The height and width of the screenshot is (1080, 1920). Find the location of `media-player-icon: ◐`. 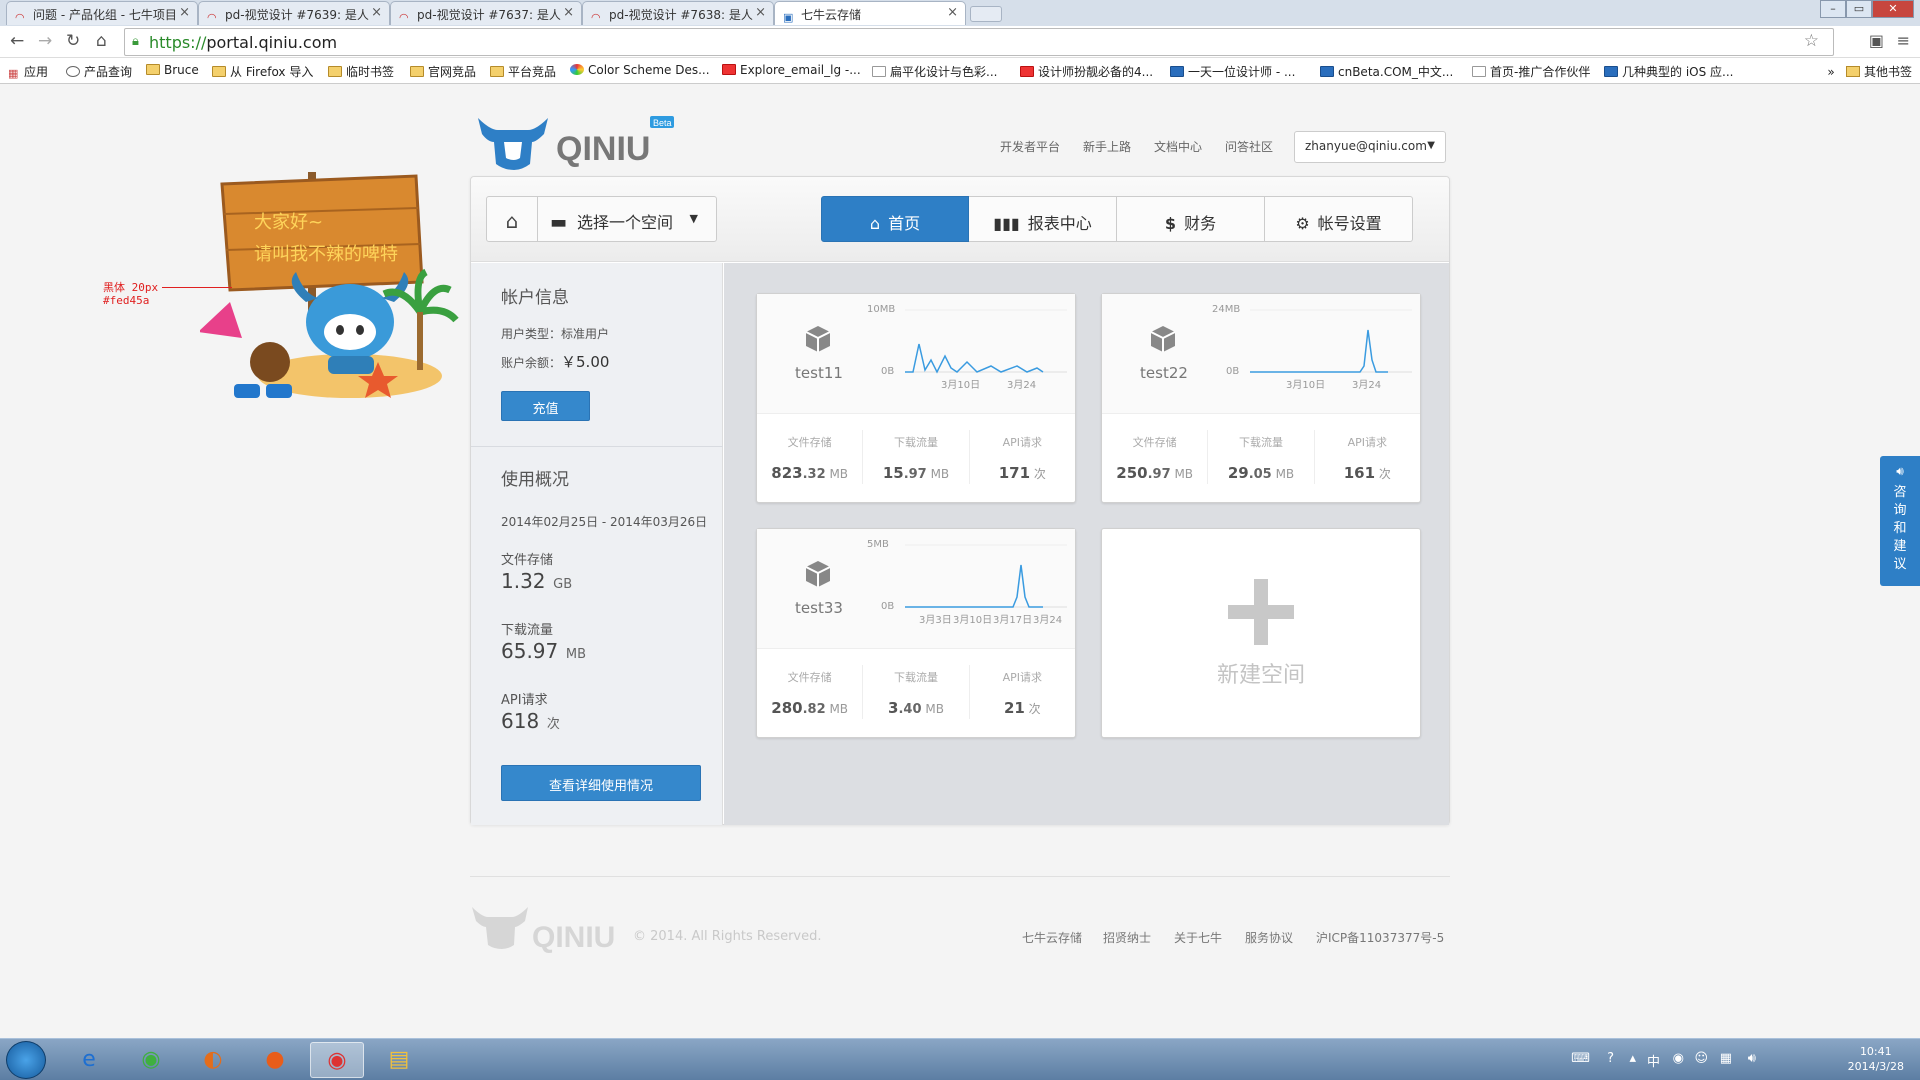

media-player-icon: ◐ is located at coordinates (213, 1060).